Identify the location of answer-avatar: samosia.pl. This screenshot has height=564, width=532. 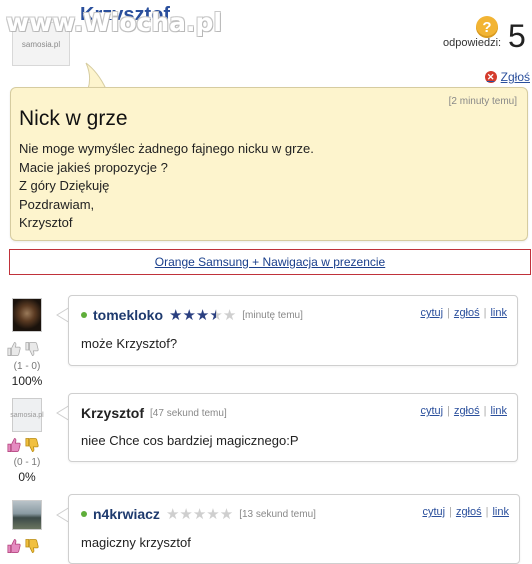
(27, 415).